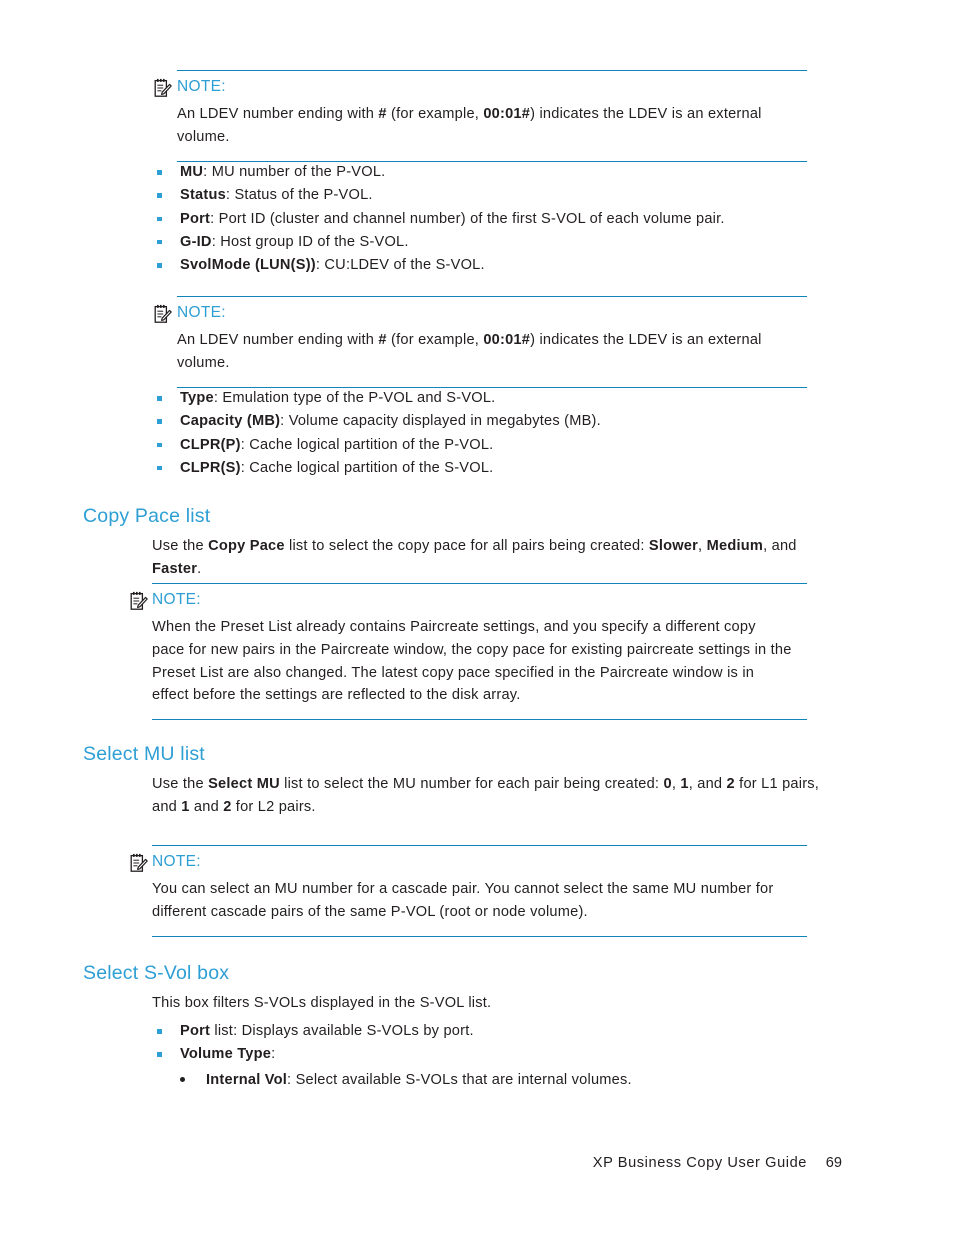  I want to click on emphasis-mu-2: 2, so click(730, 784).